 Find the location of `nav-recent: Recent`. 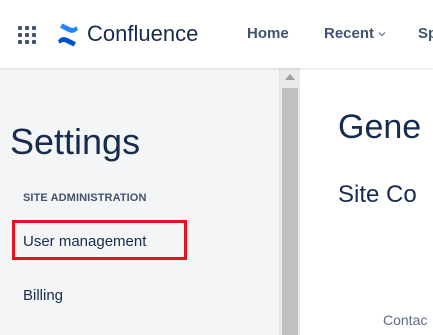

nav-recent: Recent is located at coordinates (355, 34).